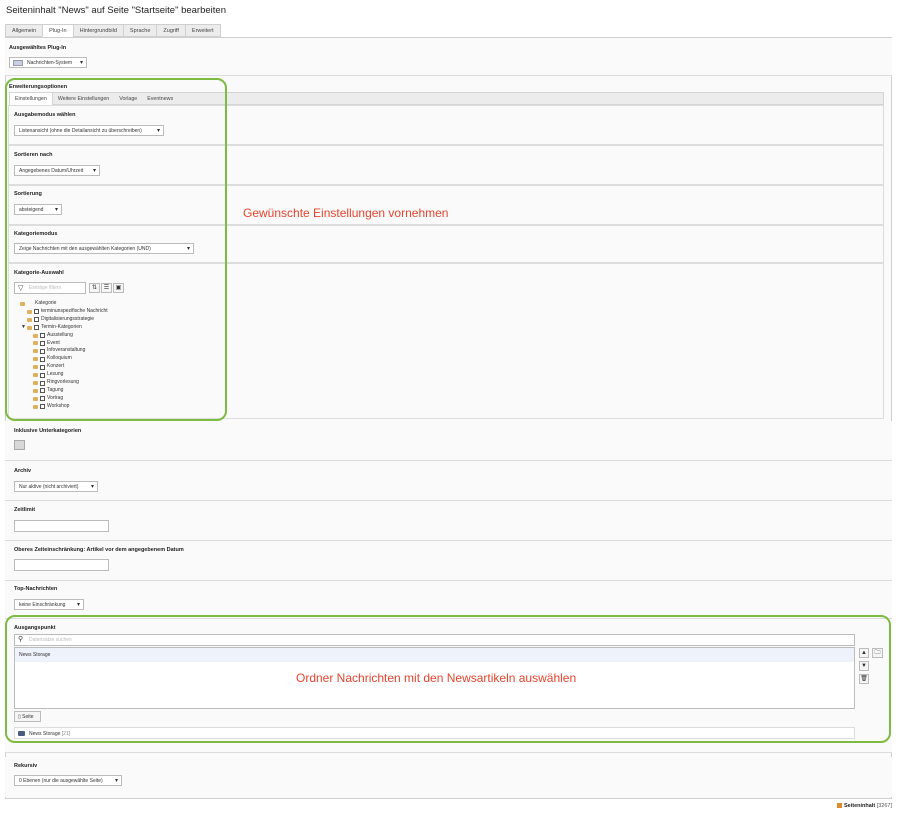 This screenshot has width=900, height=819. I want to click on rekursiv-section, so click(448, 777).